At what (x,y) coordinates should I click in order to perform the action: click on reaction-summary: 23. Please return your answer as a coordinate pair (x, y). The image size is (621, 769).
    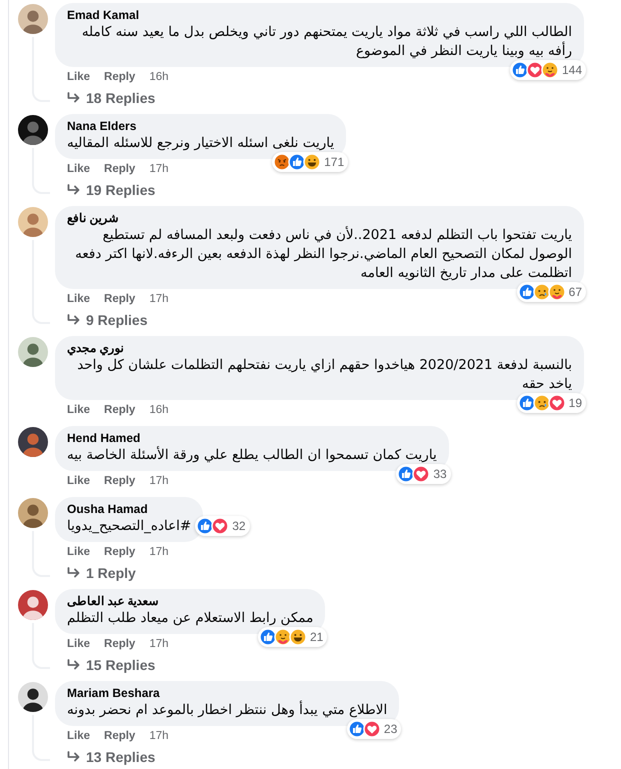
    Looking at the image, I should click on (374, 729).